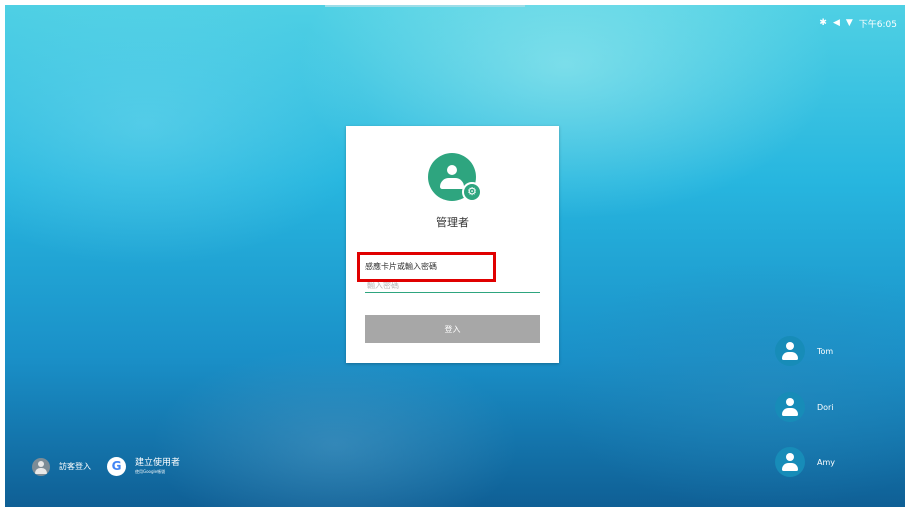  I want to click on user-item-amy: Amy, so click(805, 462).